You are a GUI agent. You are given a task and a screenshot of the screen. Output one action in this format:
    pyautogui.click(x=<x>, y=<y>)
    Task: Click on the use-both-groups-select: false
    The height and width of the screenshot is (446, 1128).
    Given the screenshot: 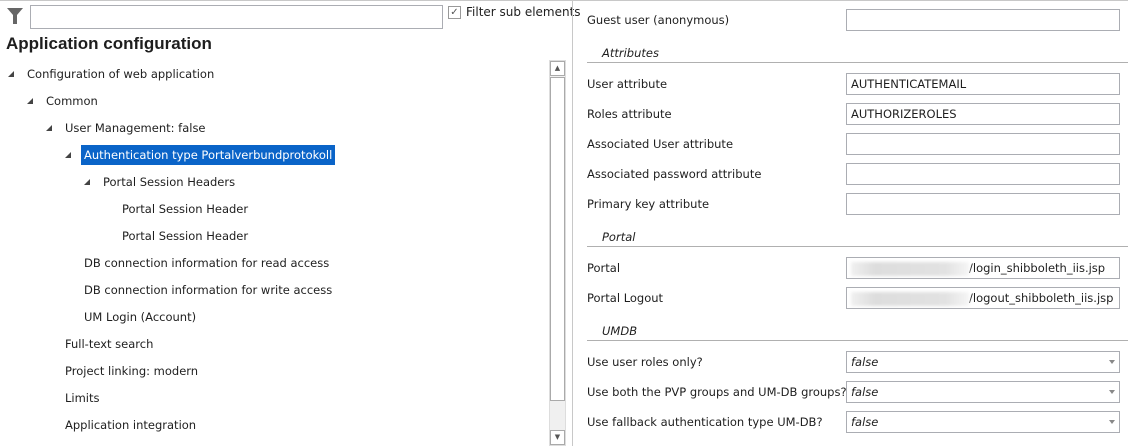 What is the action you would take?
    pyautogui.click(x=983, y=392)
    